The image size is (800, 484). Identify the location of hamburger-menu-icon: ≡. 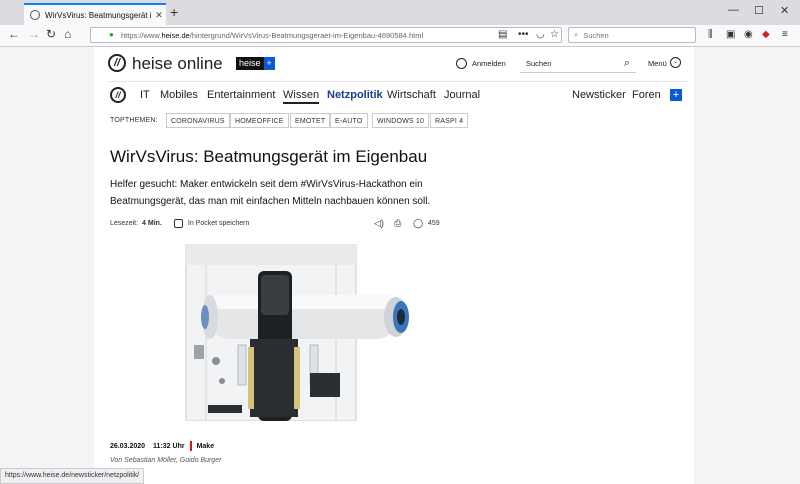
(785, 34).